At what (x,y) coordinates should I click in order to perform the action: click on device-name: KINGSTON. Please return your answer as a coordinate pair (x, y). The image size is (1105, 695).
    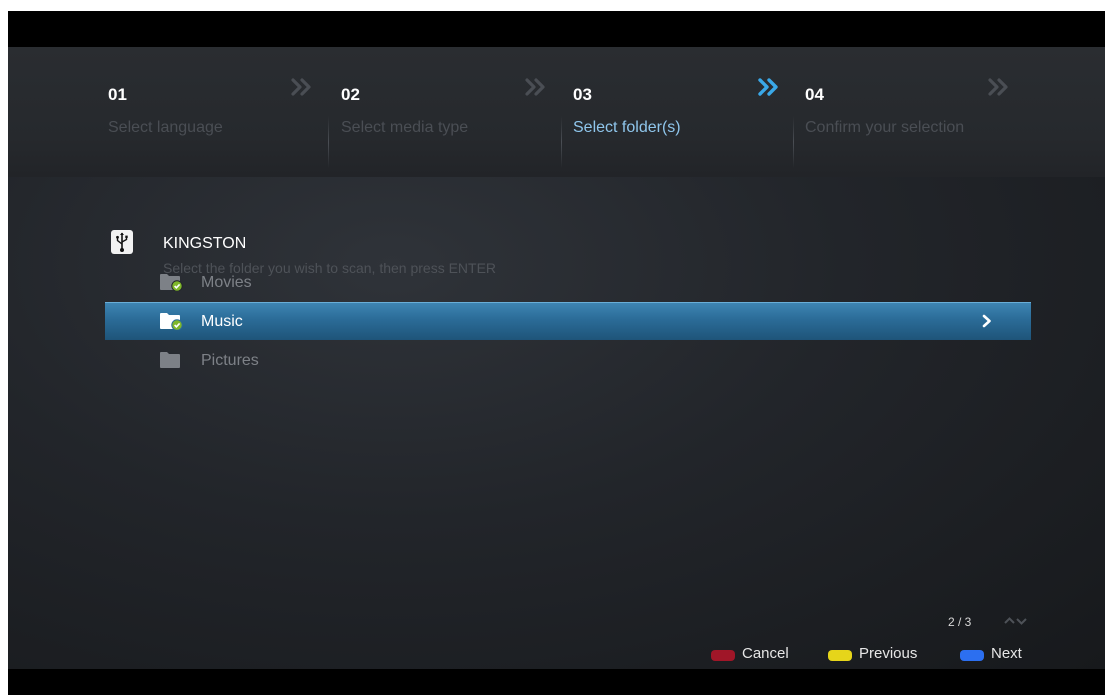
    Looking at the image, I should click on (205, 243).